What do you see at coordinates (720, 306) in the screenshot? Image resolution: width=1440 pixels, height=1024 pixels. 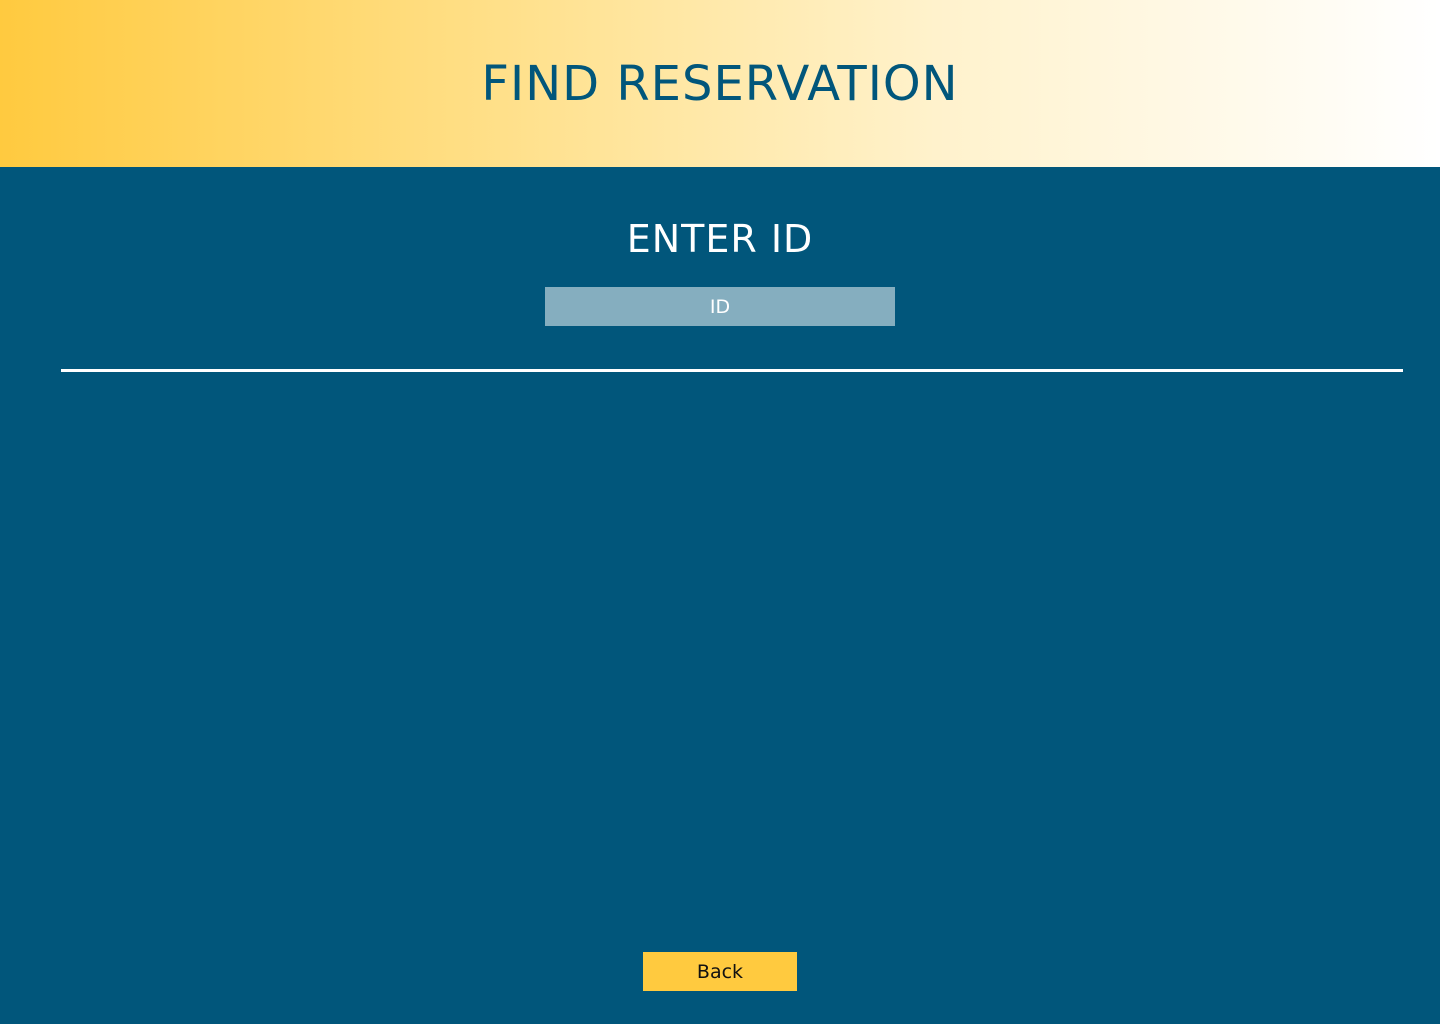 I see `reservation-id-input` at bounding box center [720, 306].